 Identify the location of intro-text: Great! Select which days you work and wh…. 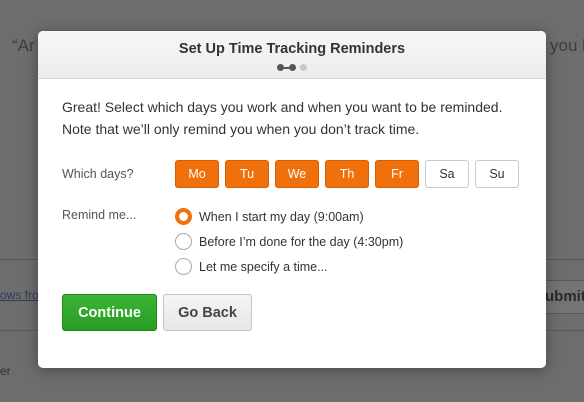
(282, 118).